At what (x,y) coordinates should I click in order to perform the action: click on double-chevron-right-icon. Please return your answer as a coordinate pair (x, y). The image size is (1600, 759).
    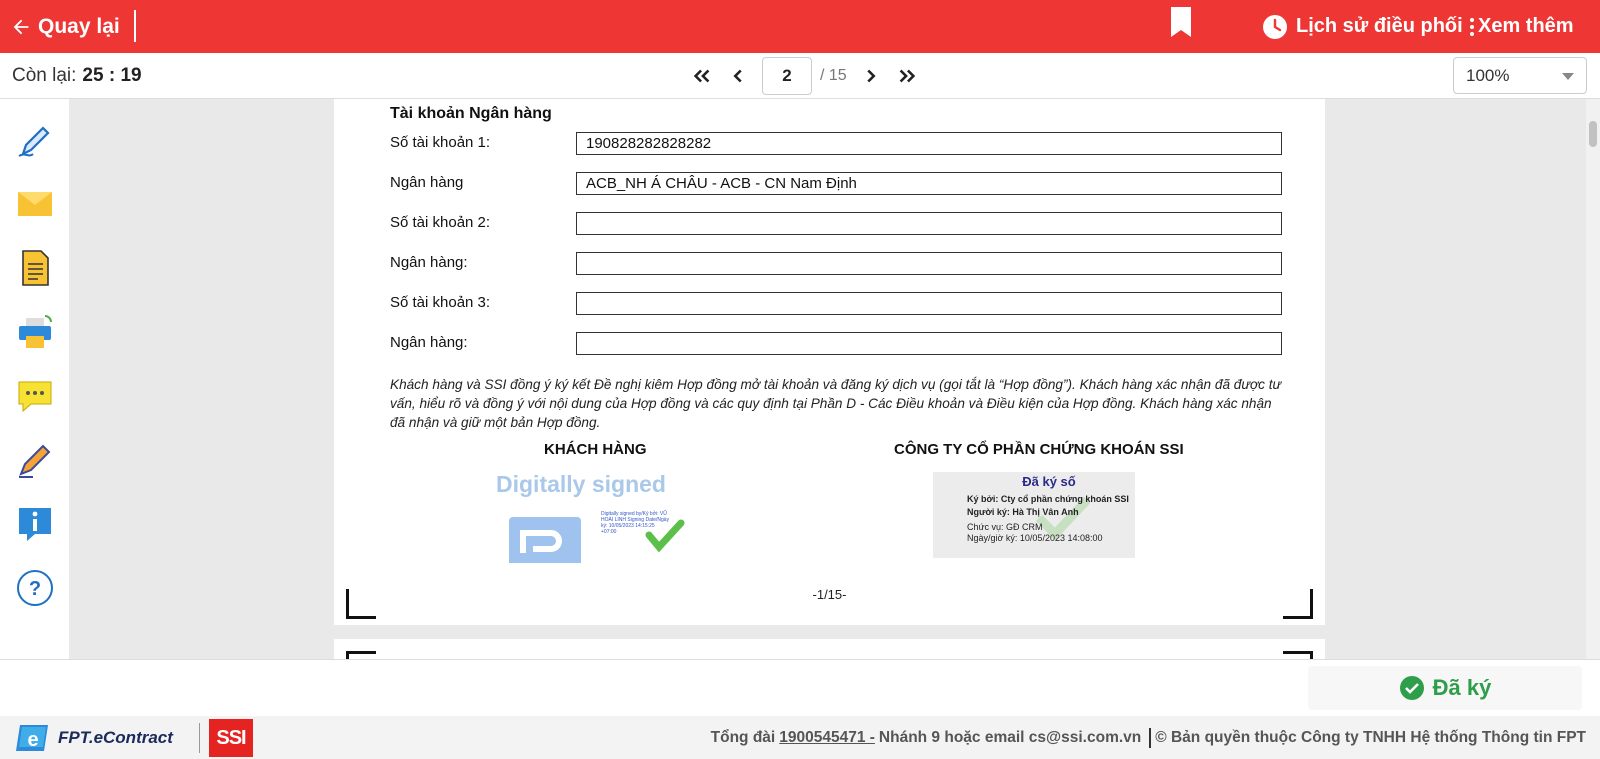
    Looking at the image, I should click on (907, 76).